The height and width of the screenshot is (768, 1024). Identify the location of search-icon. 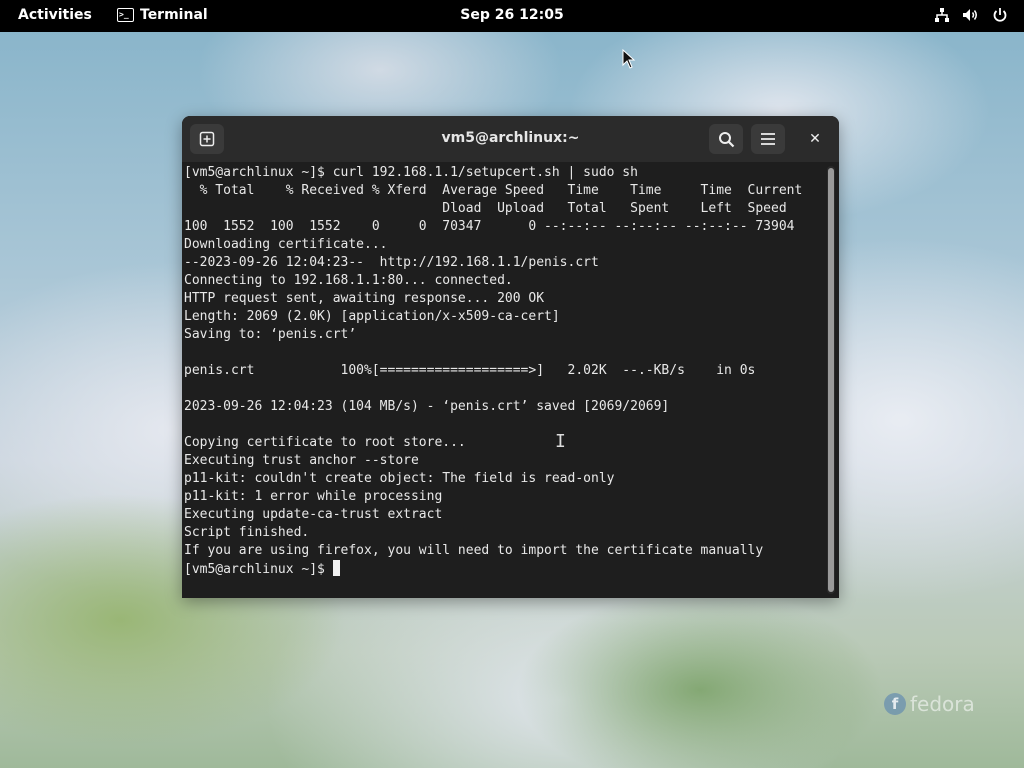
(726, 139).